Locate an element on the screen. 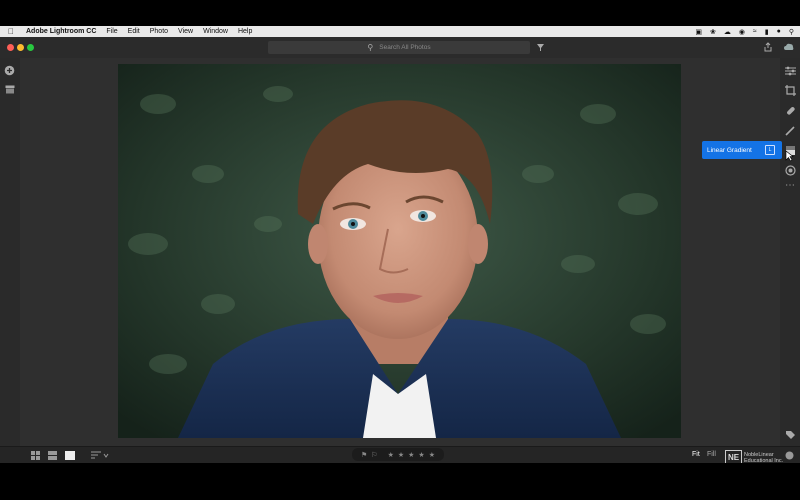 The width and height of the screenshot is (800, 500). brush-icon is located at coordinates (790, 130).